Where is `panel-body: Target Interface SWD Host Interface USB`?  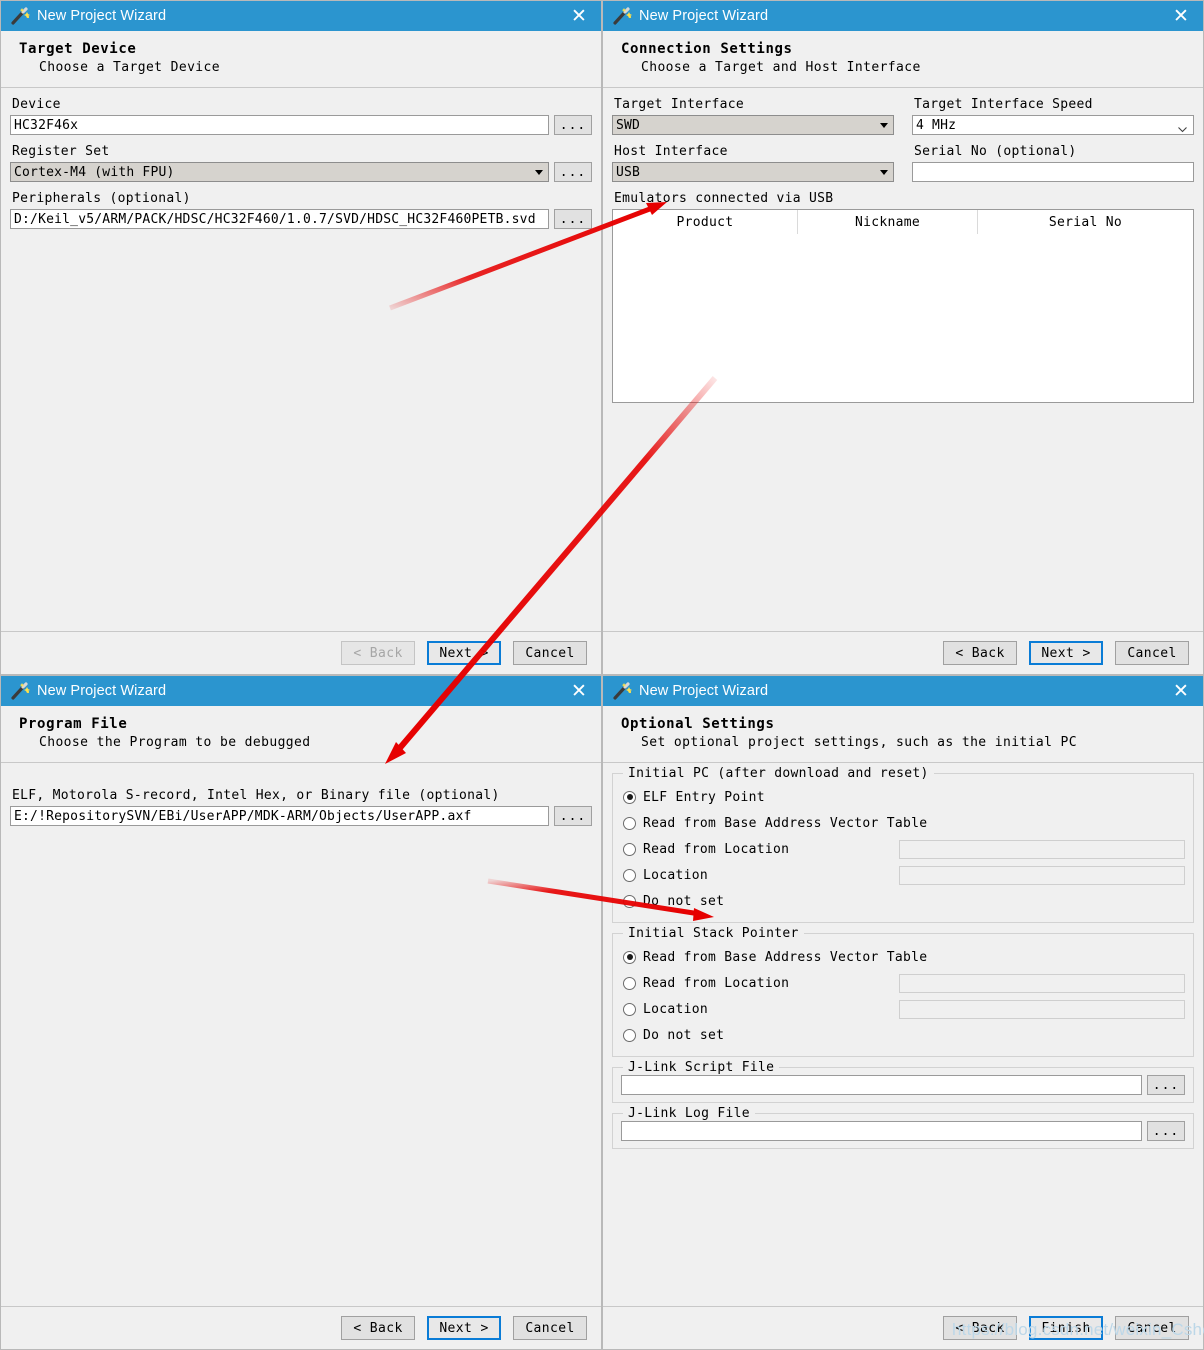 panel-body: Target Interface SWD Host Interface USB is located at coordinates (903, 245).